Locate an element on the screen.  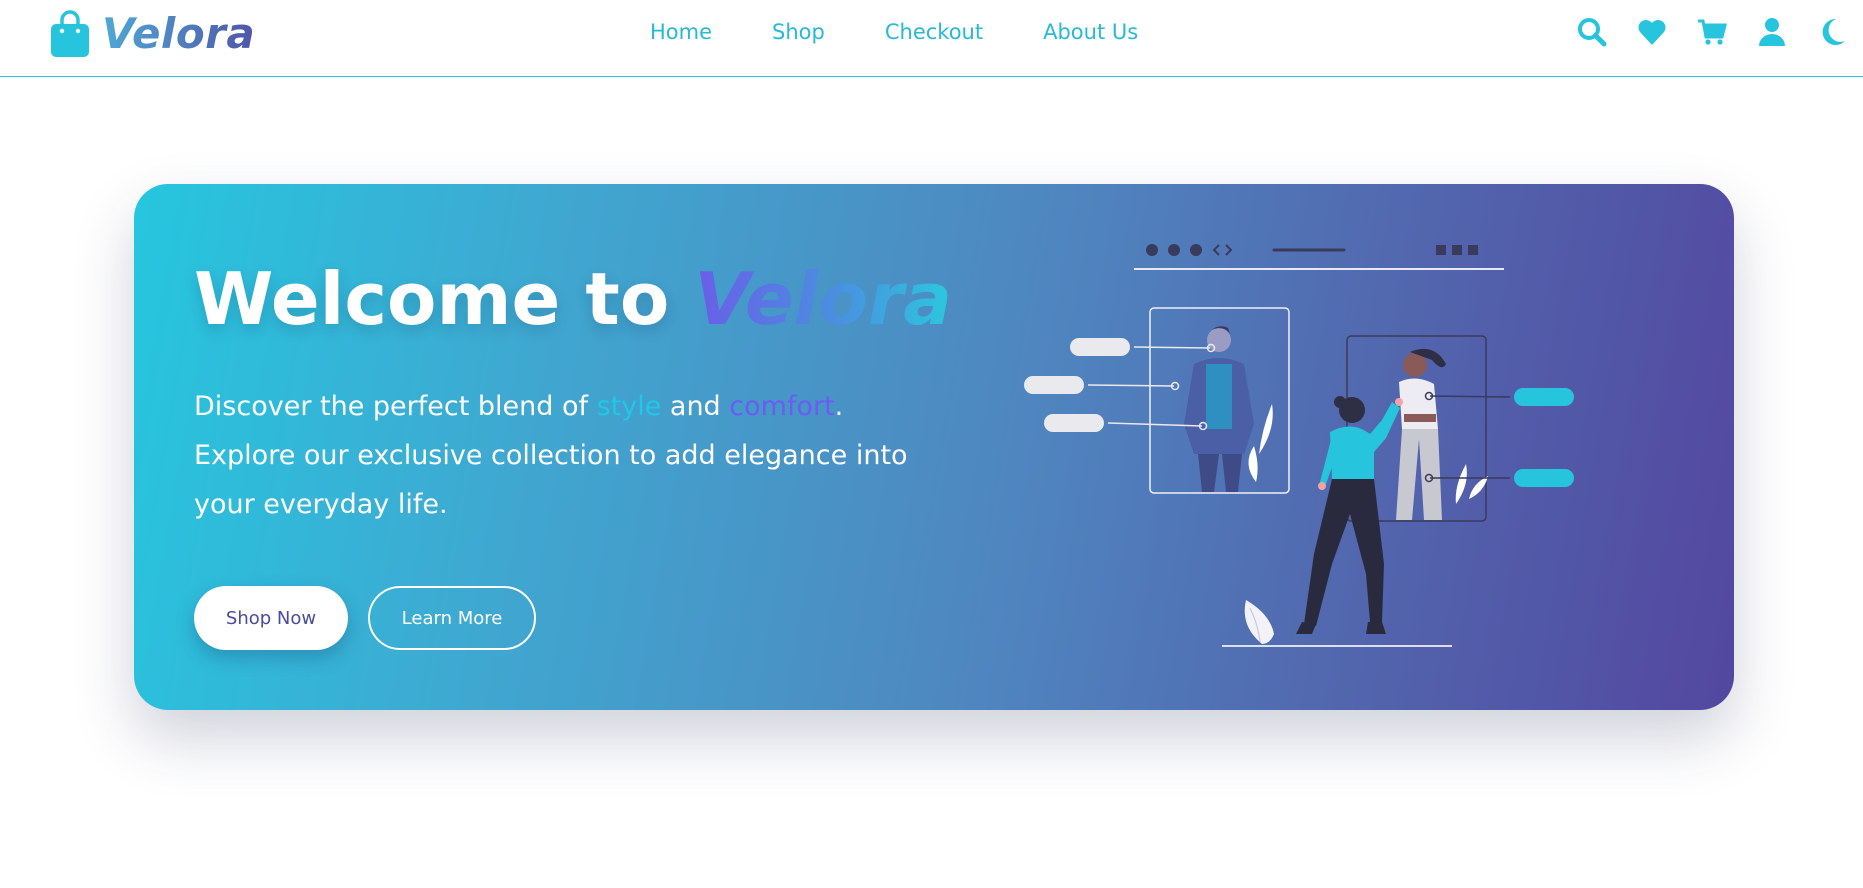
hero-title: Welcome to Velora is located at coordinates (573, 299).